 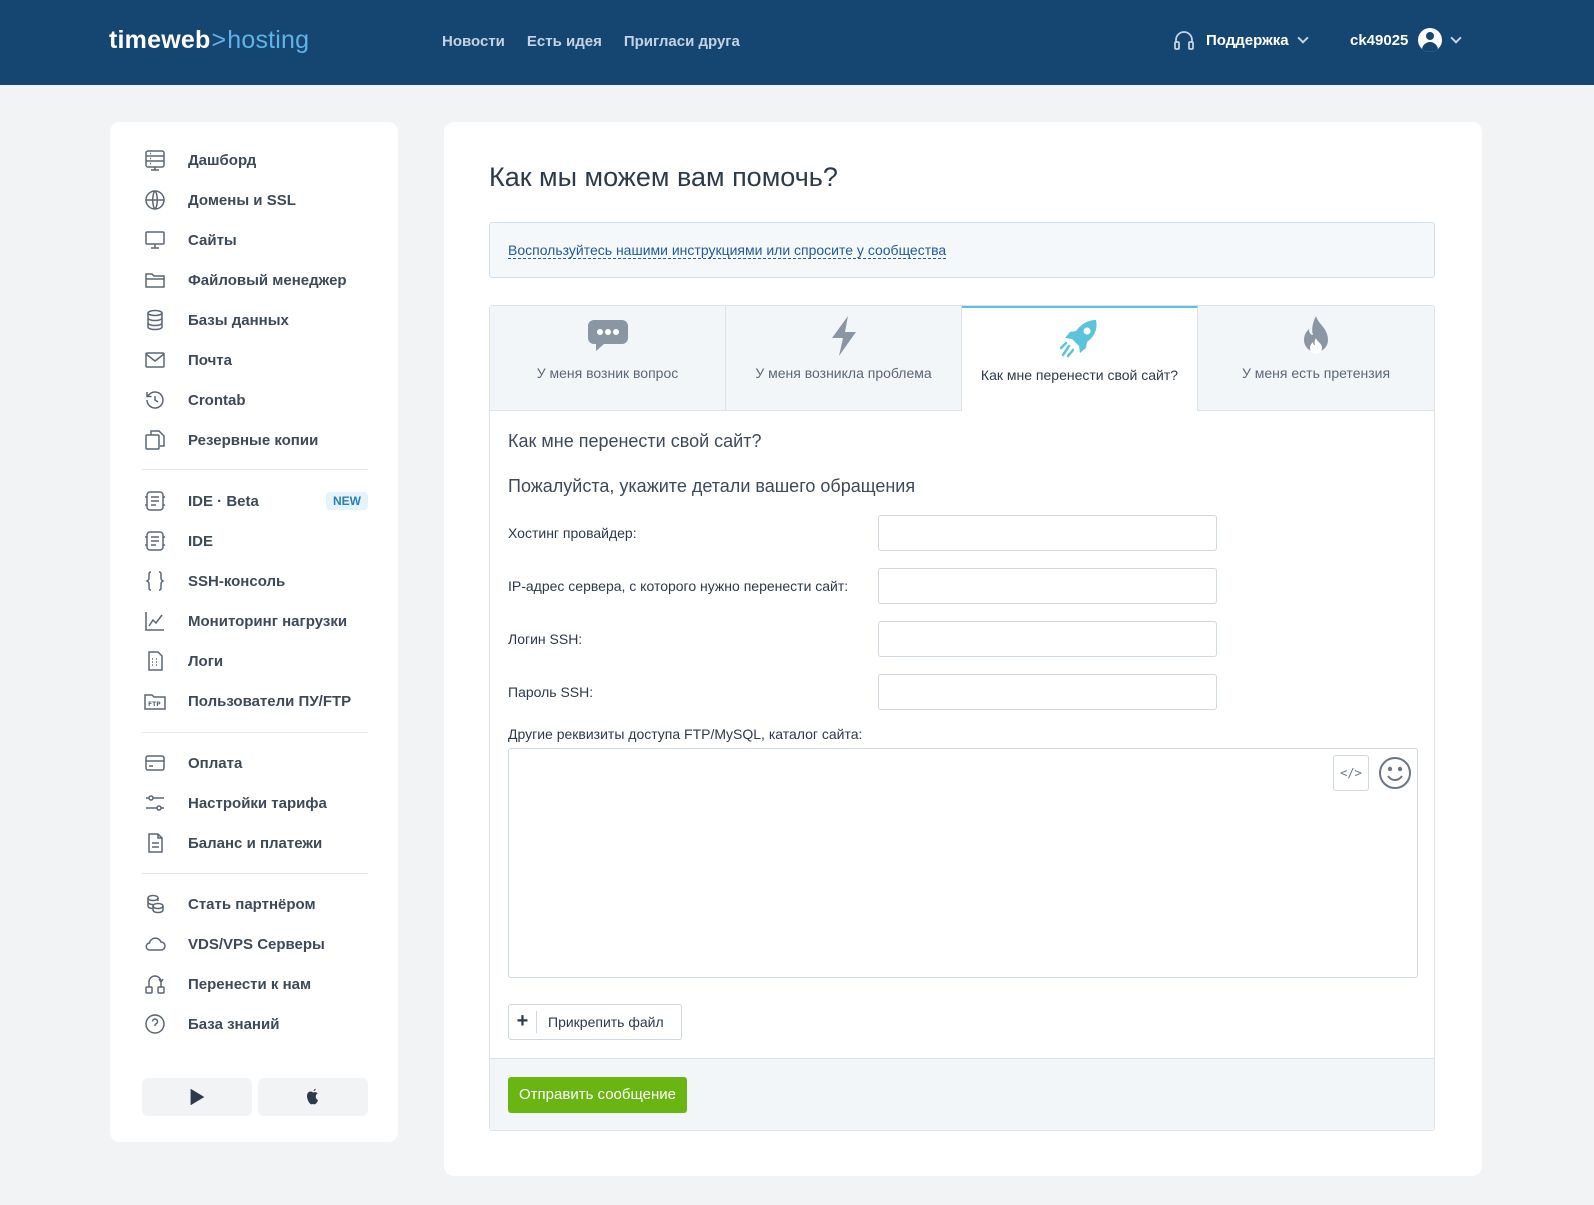 I want to click on chart-line-icon, so click(x=155, y=621).